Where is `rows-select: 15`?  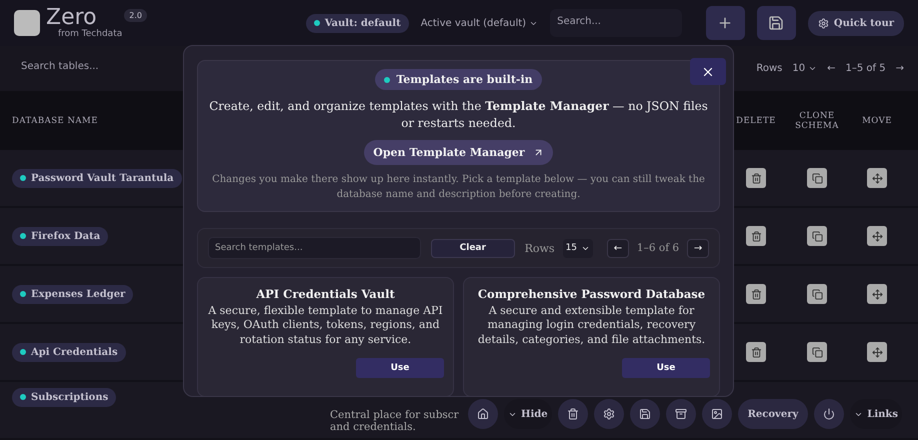
rows-select: 15 is located at coordinates (578, 248).